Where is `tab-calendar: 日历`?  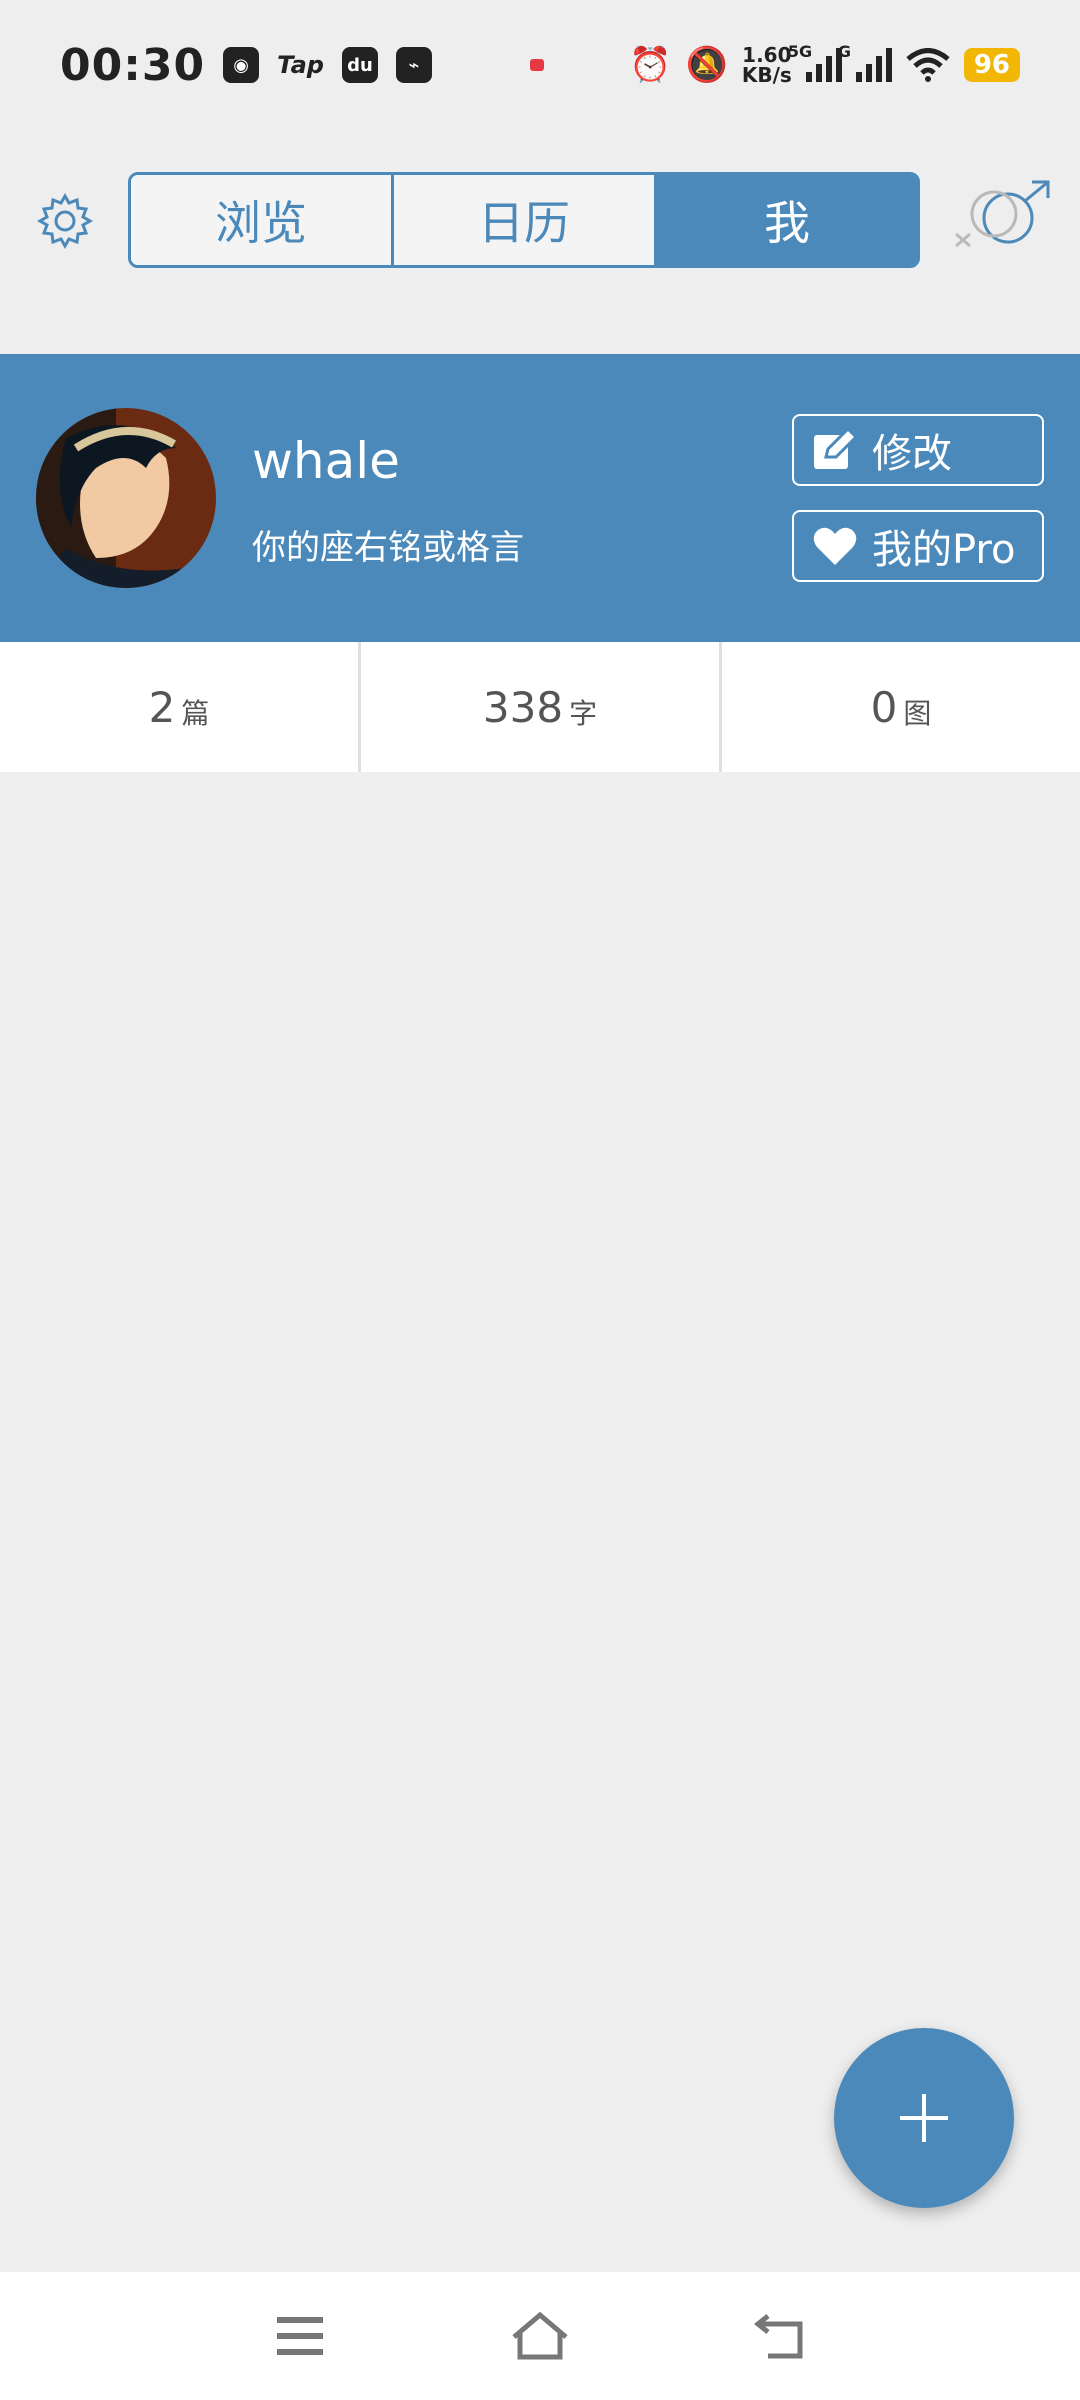 tab-calendar: 日历 is located at coordinates (522, 220).